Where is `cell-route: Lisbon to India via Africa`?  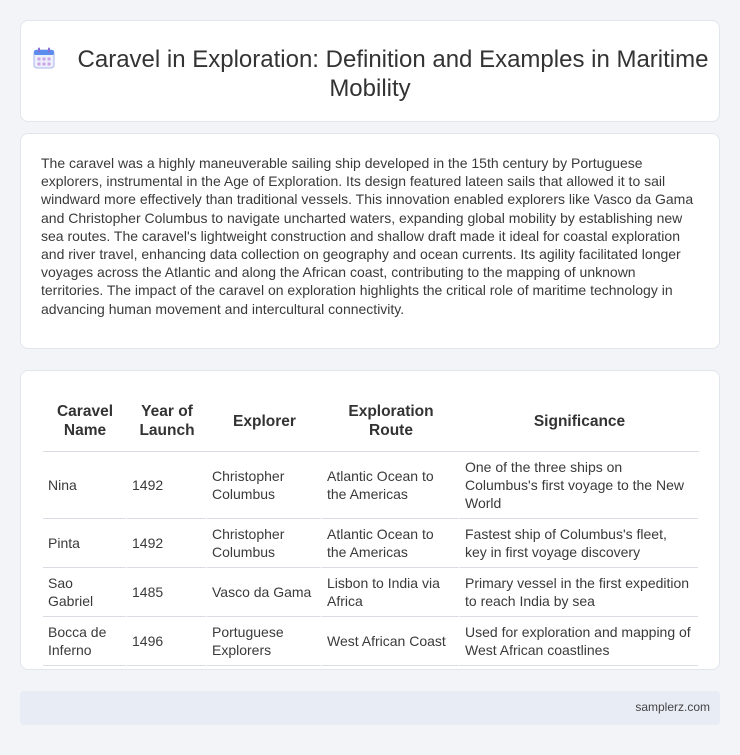
cell-route: Lisbon to India via Africa is located at coordinates (391, 592).